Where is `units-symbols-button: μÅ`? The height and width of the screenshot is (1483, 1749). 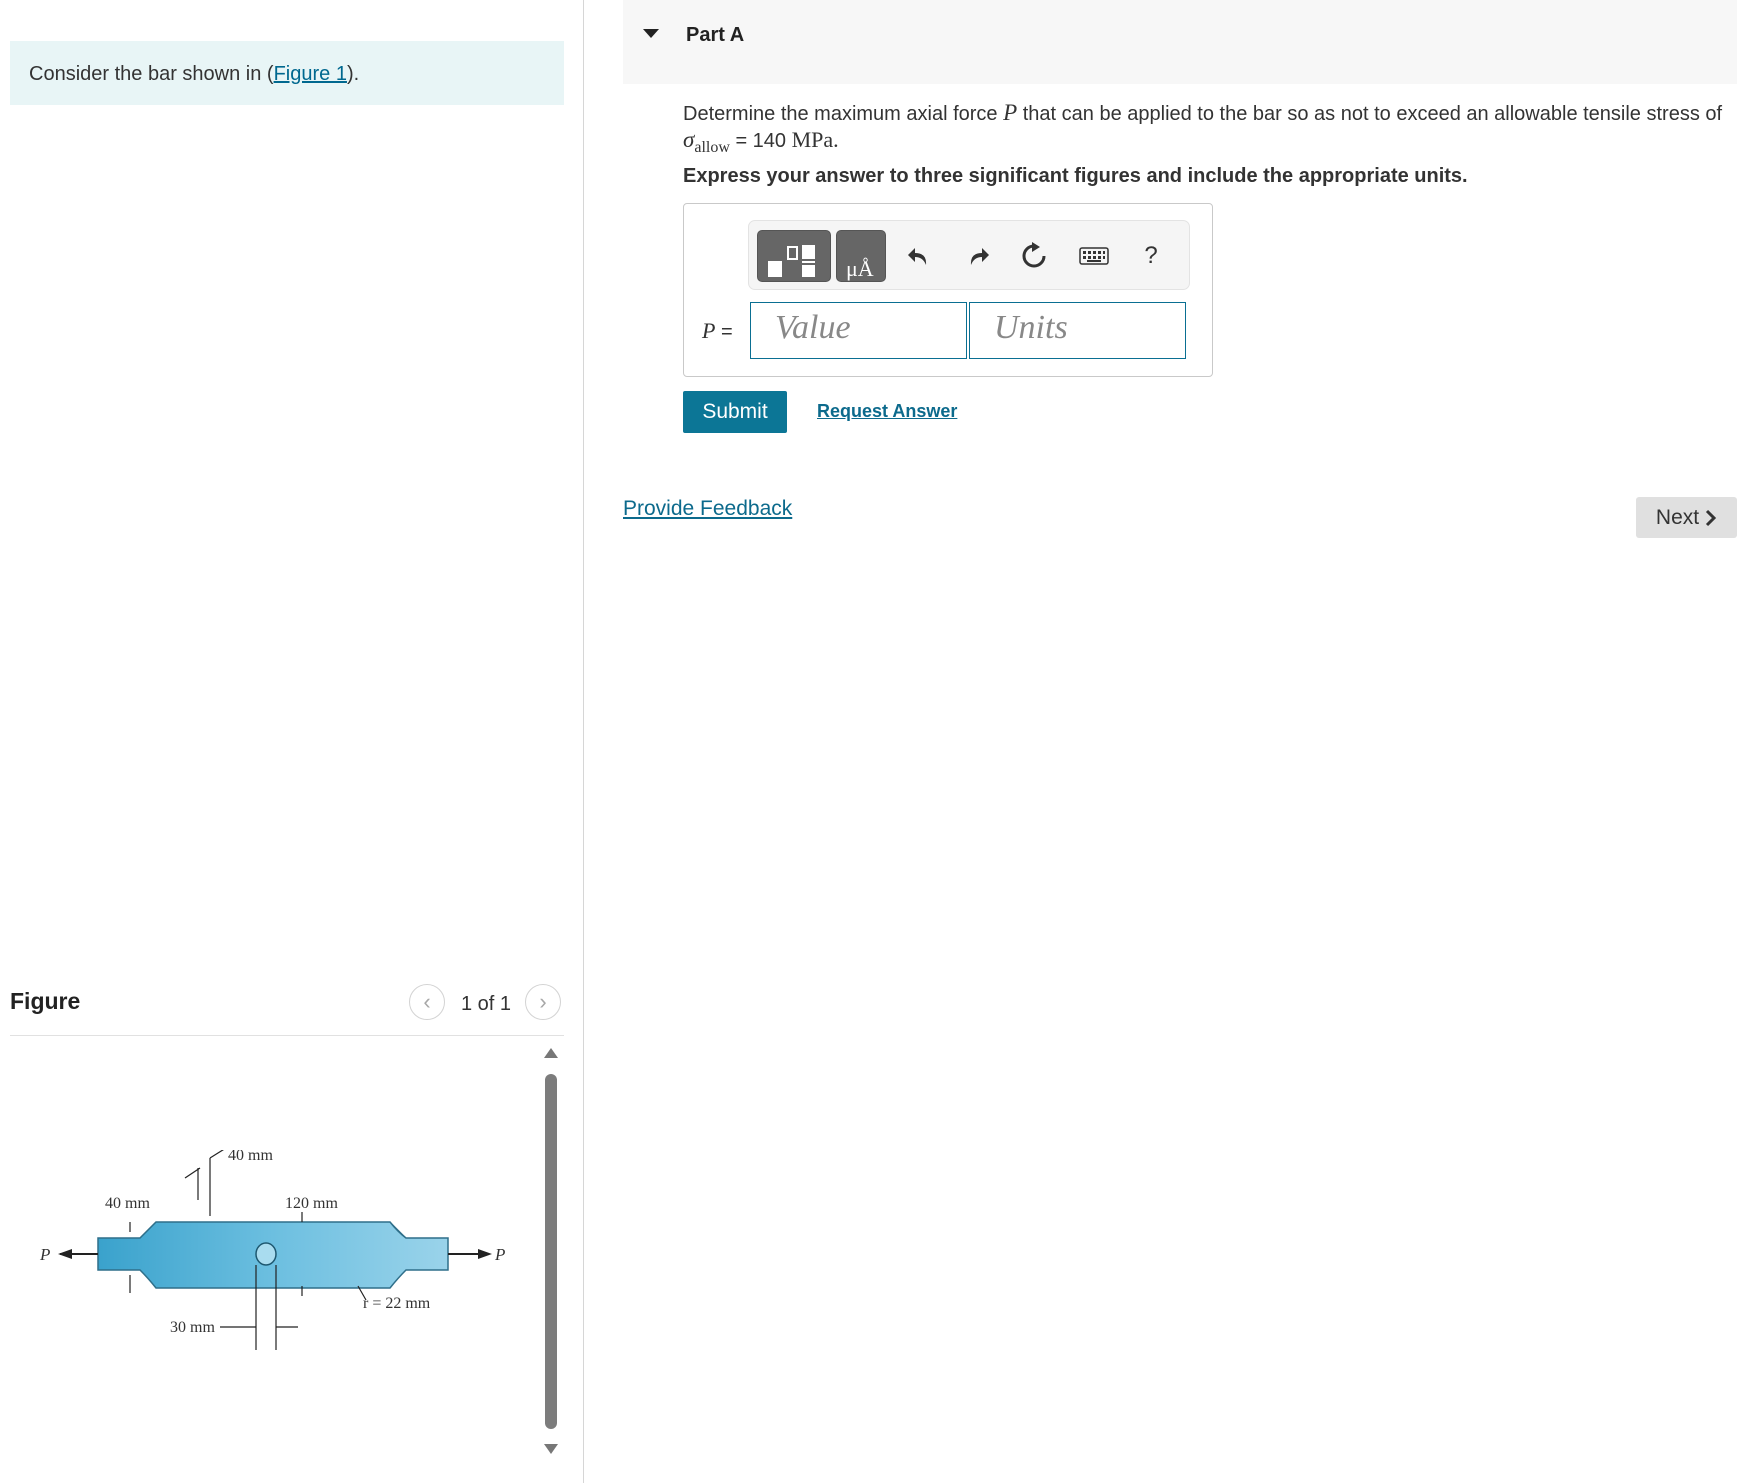 units-symbols-button: μÅ is located at coordinates (861, 256).